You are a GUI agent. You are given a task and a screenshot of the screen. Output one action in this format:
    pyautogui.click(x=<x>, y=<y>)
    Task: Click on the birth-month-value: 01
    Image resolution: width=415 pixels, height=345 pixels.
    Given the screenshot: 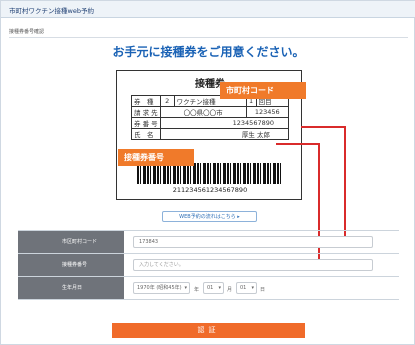 What is the action you would take?
    pyautogui.click(x=210, y=288)
    